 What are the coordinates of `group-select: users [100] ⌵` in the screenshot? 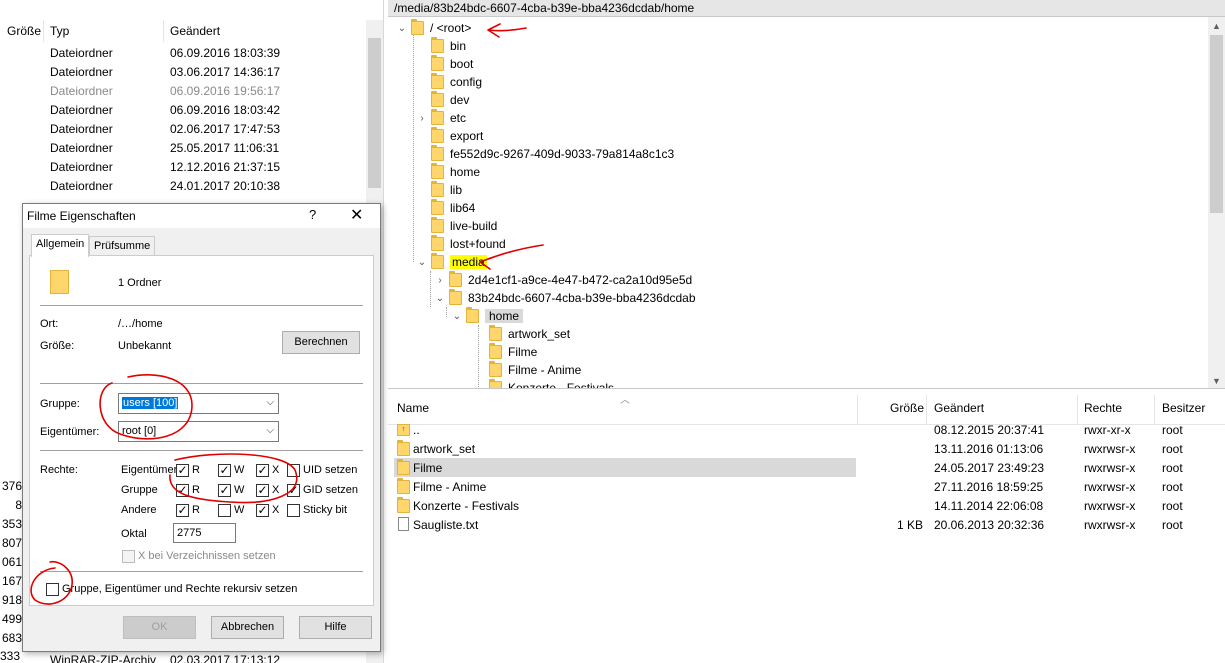 It's located at (198, 403).